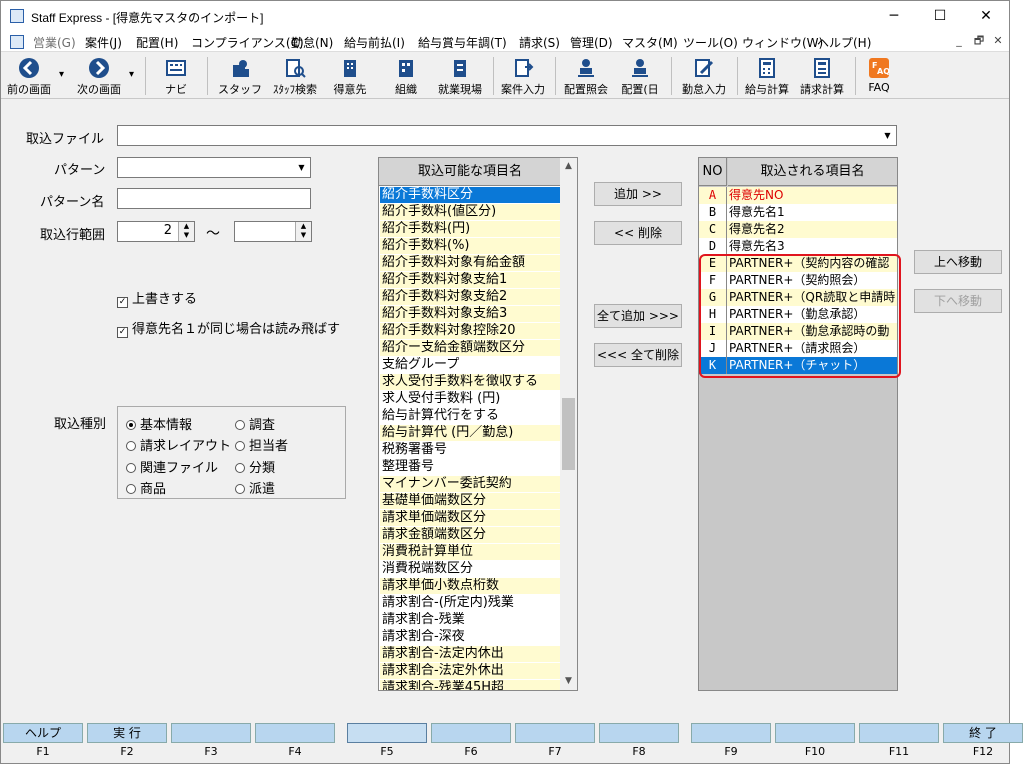  I want to click on mdi-restore-button: 🗗, so click(979, 41).